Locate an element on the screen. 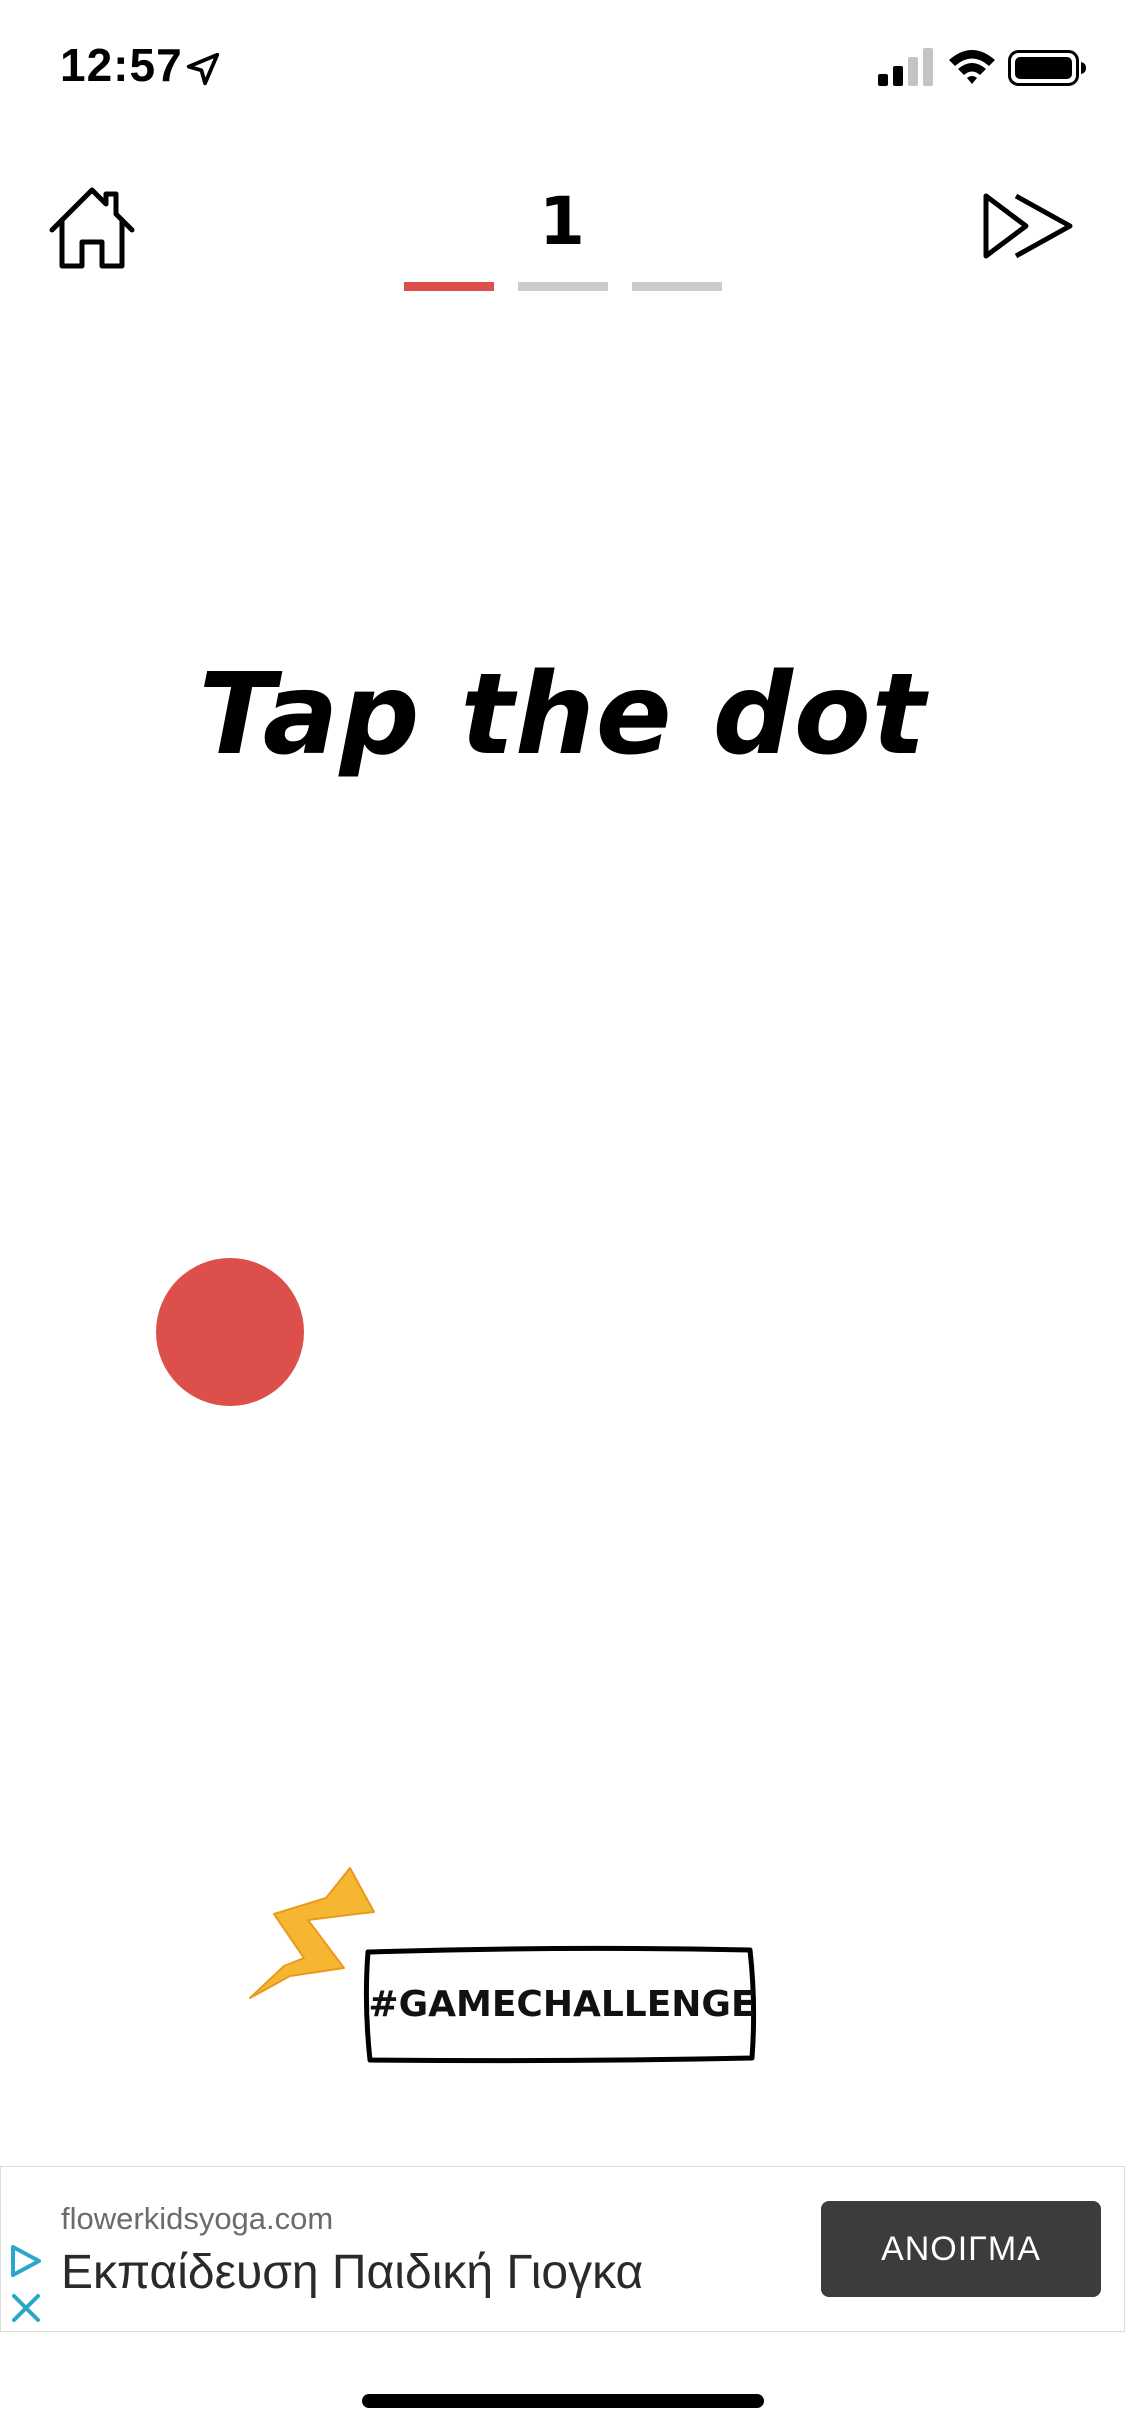  level-number: 1 is located at coordinates (562, 221).